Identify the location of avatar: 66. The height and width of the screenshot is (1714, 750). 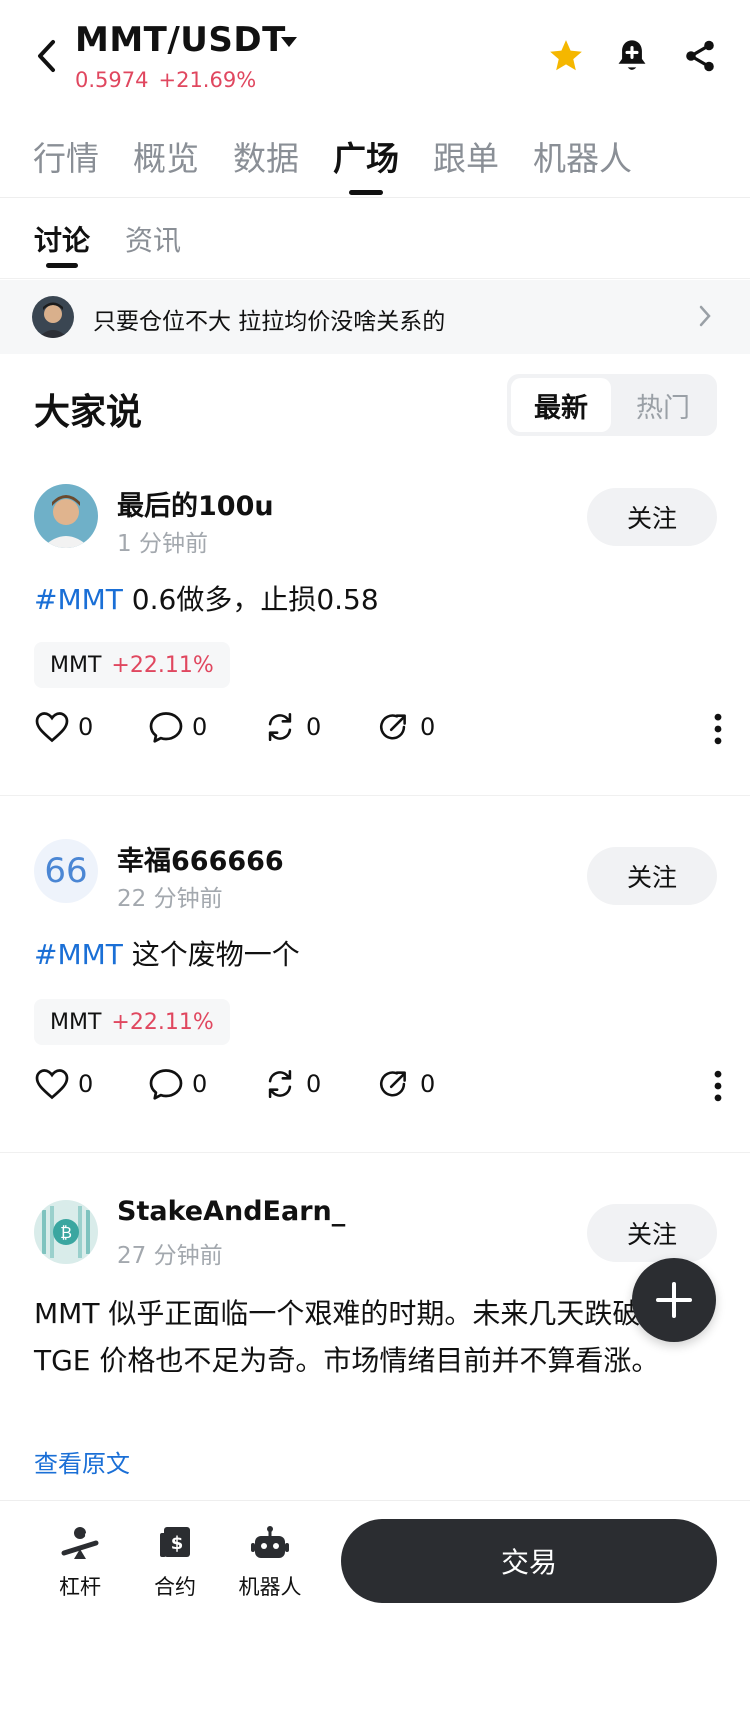
(66, 871).